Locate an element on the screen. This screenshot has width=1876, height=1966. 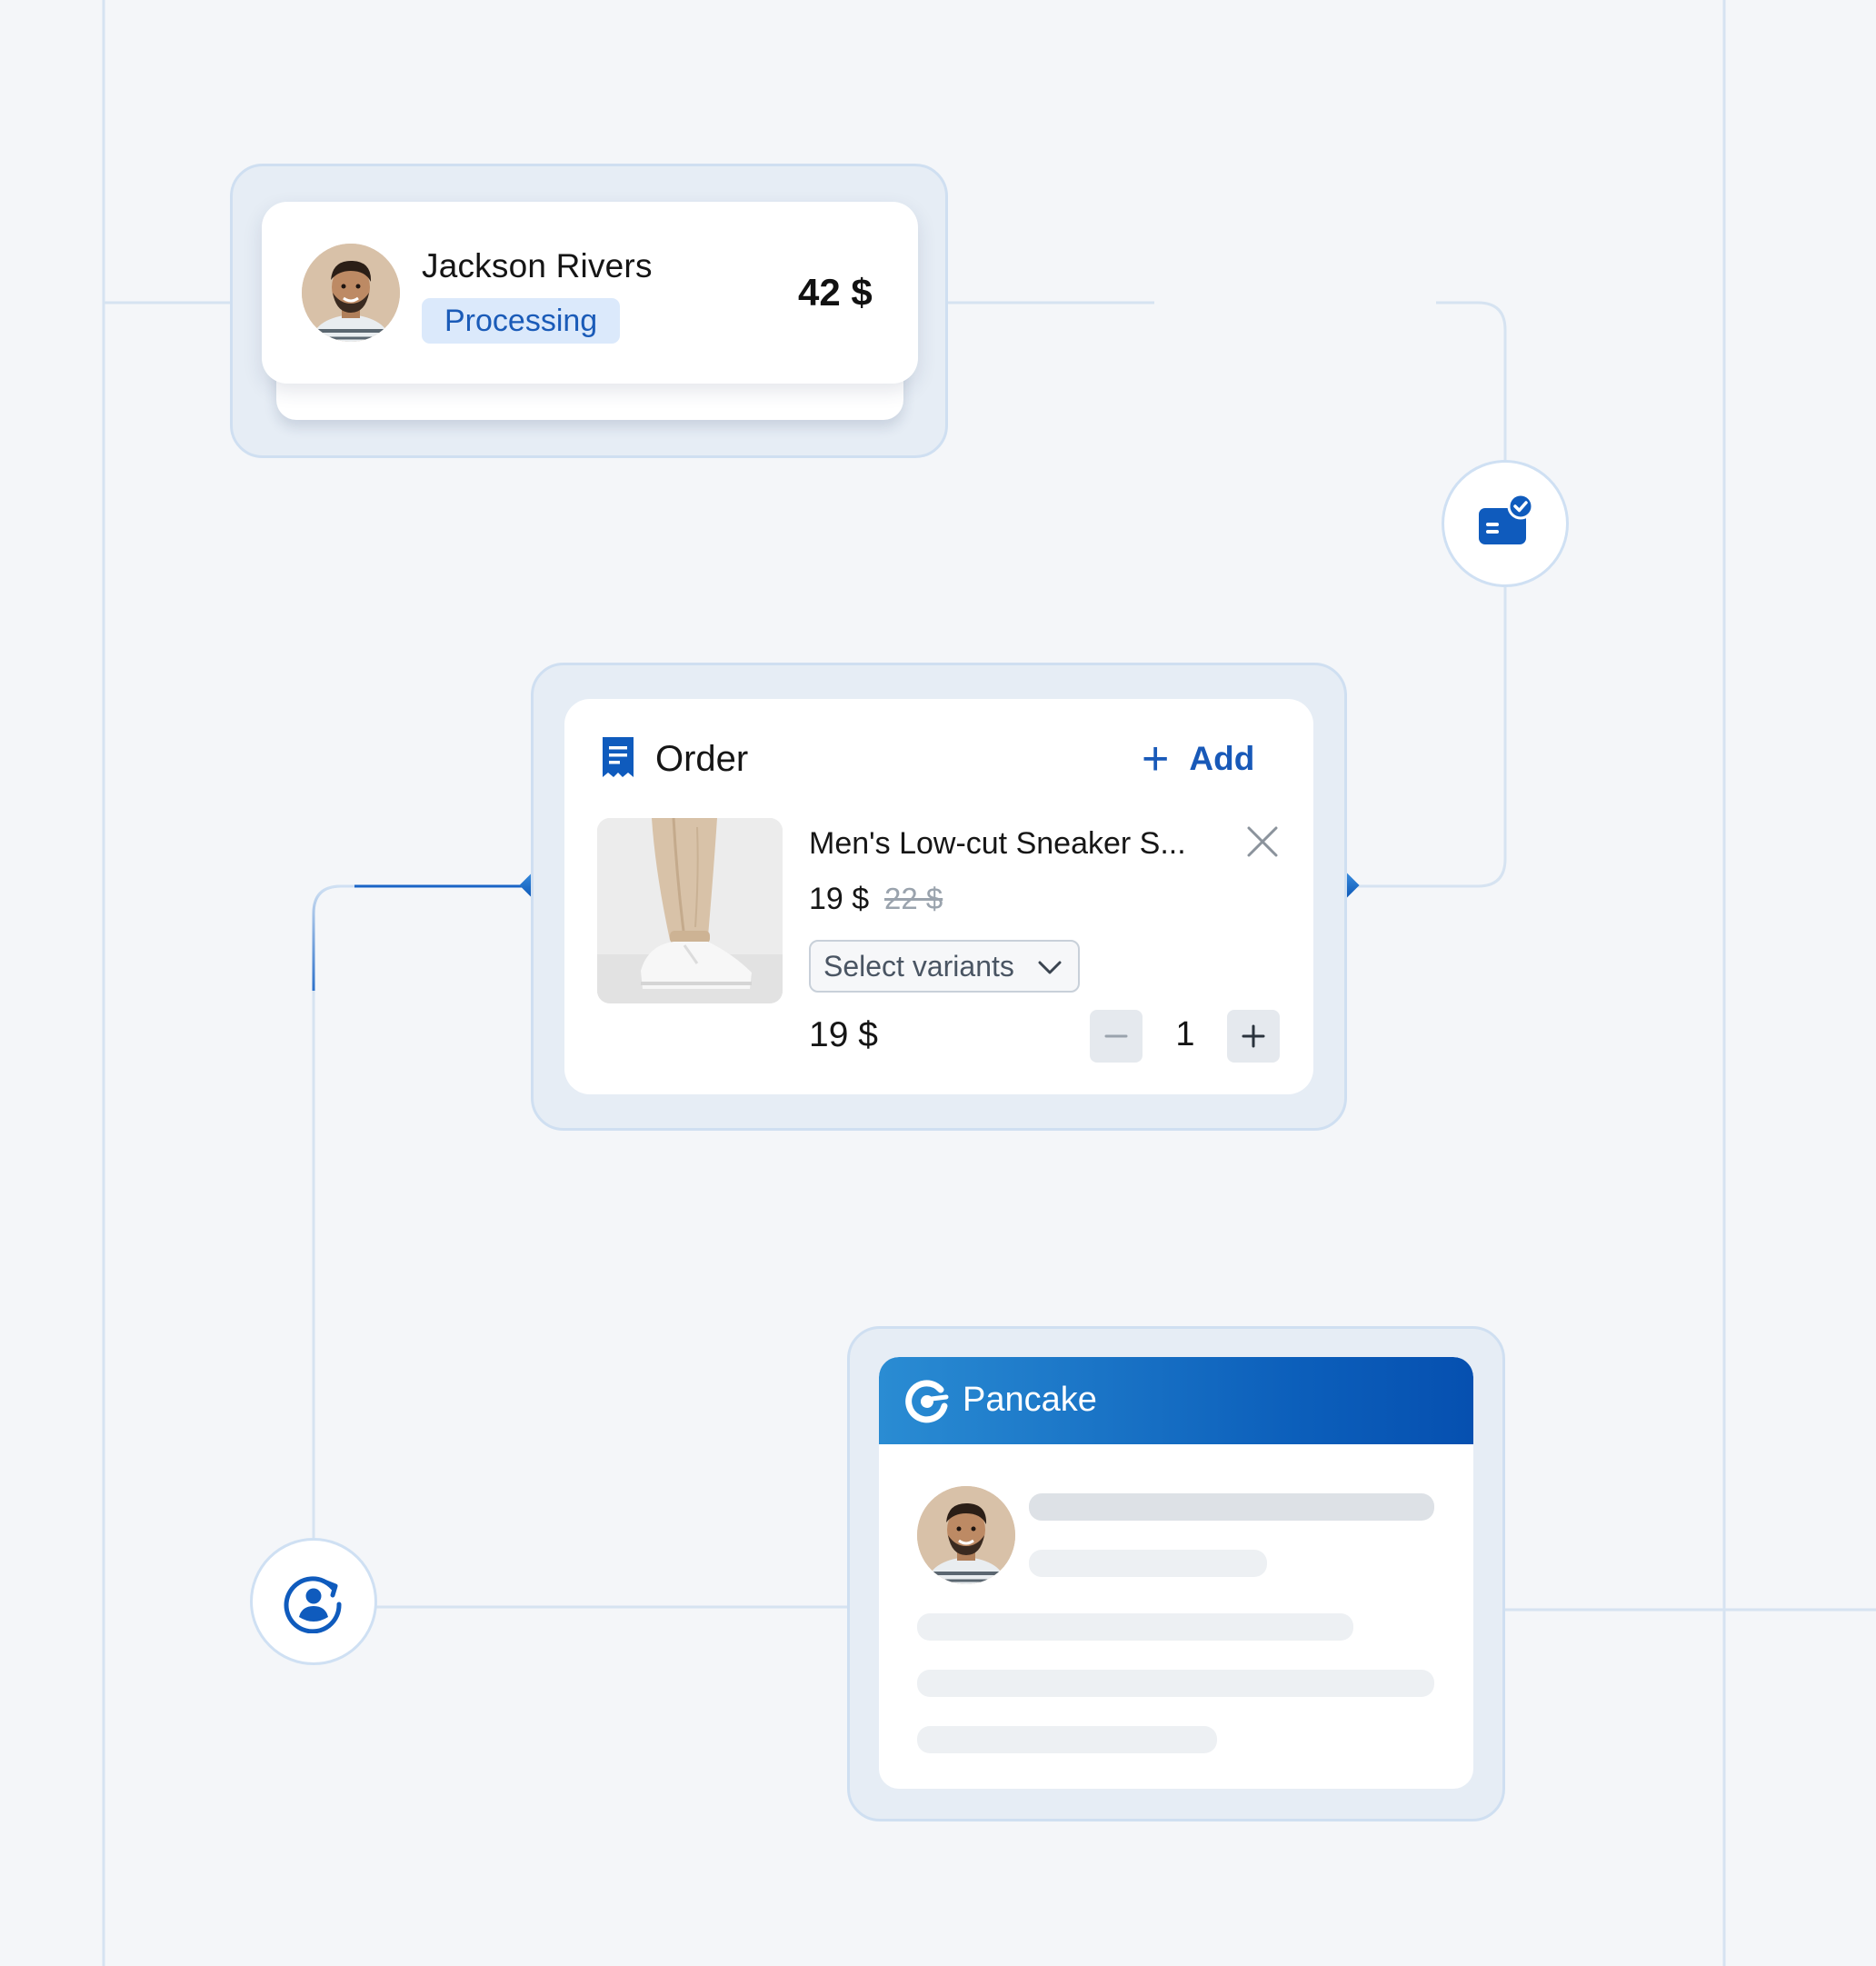
add-item-label: Add is located at coordinates (1222, 758).